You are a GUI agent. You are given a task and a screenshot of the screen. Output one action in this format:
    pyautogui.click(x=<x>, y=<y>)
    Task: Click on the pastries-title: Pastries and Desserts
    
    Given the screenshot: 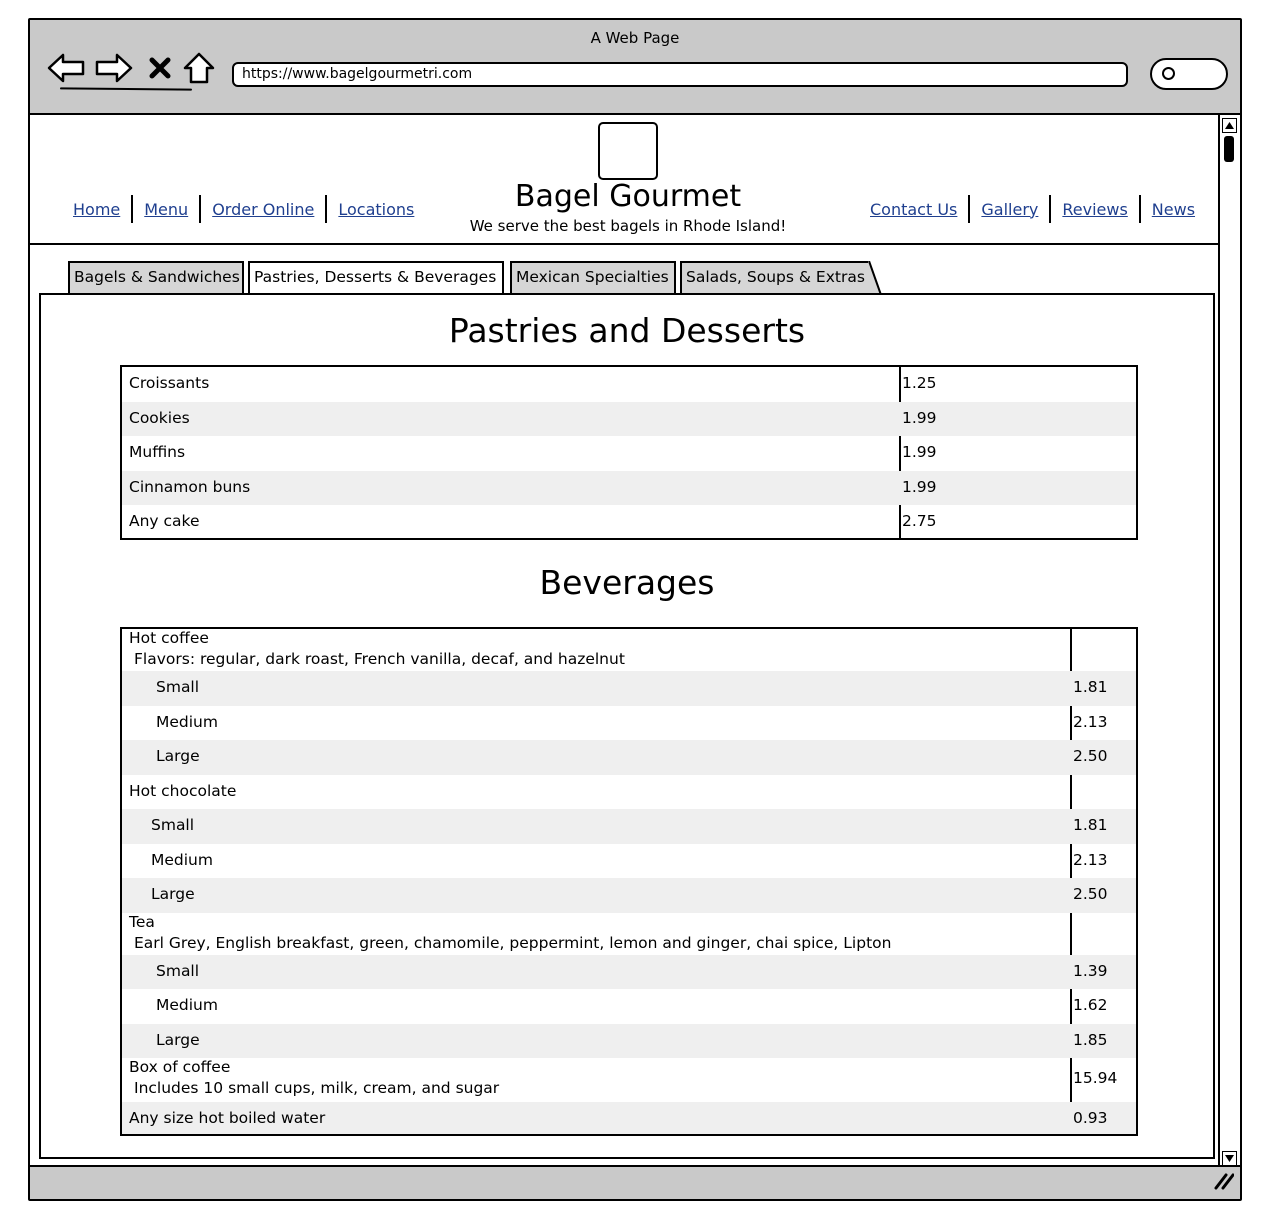 What is the action you would take?
    pyautogui.click(x=627, y=330)
    